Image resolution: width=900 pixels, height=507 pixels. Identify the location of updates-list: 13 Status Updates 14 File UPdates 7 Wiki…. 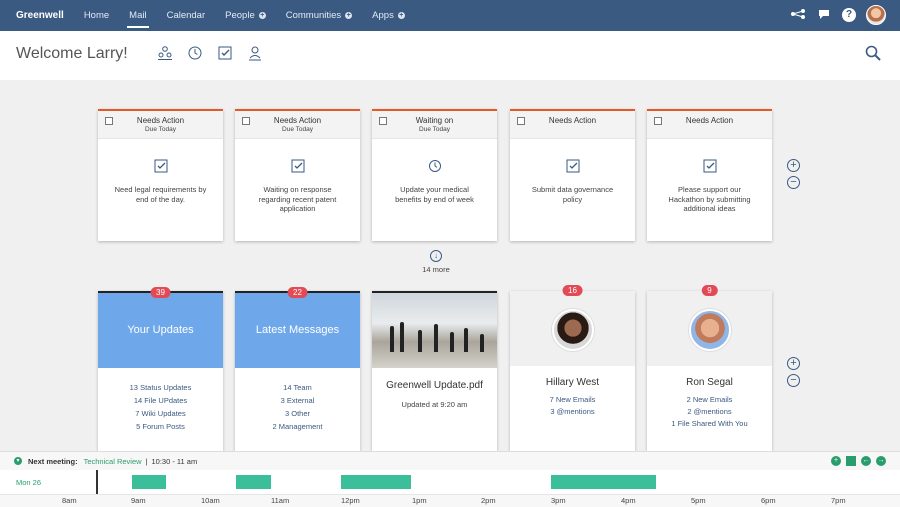
(160, 400).